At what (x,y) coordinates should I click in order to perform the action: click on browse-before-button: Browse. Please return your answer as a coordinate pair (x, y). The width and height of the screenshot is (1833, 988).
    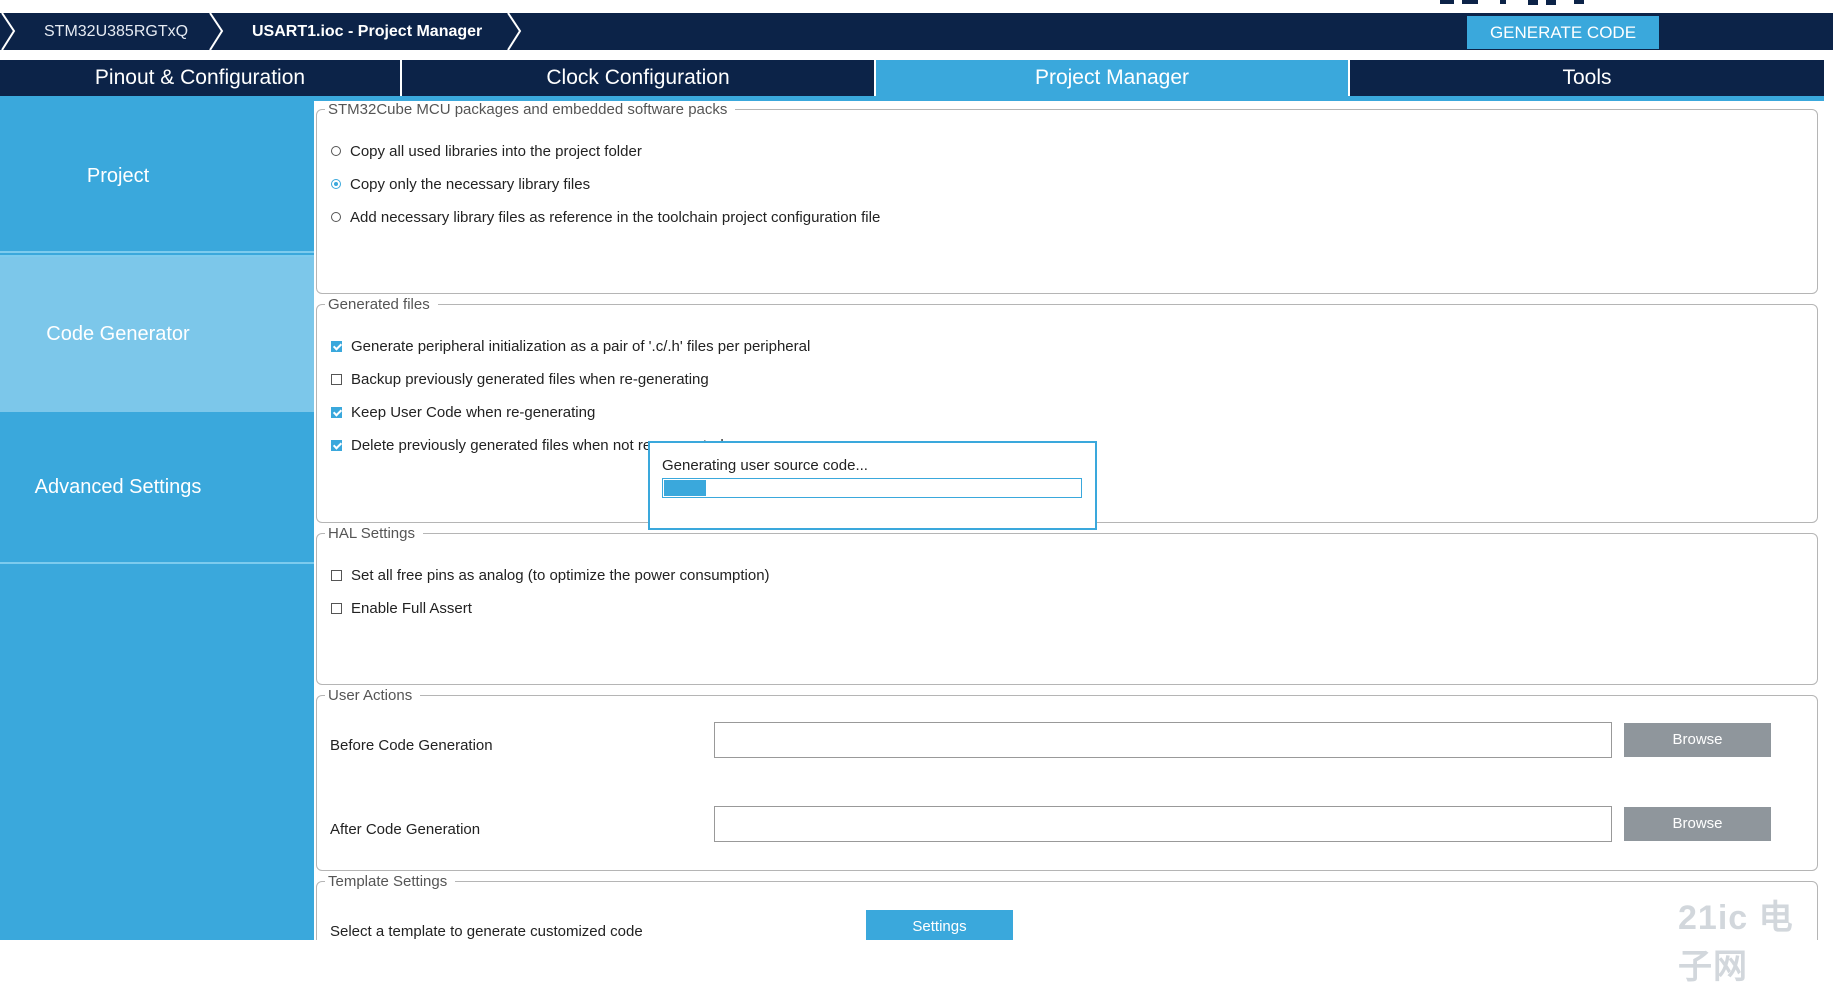
    Looking at the image, I should click on (1697, 740).